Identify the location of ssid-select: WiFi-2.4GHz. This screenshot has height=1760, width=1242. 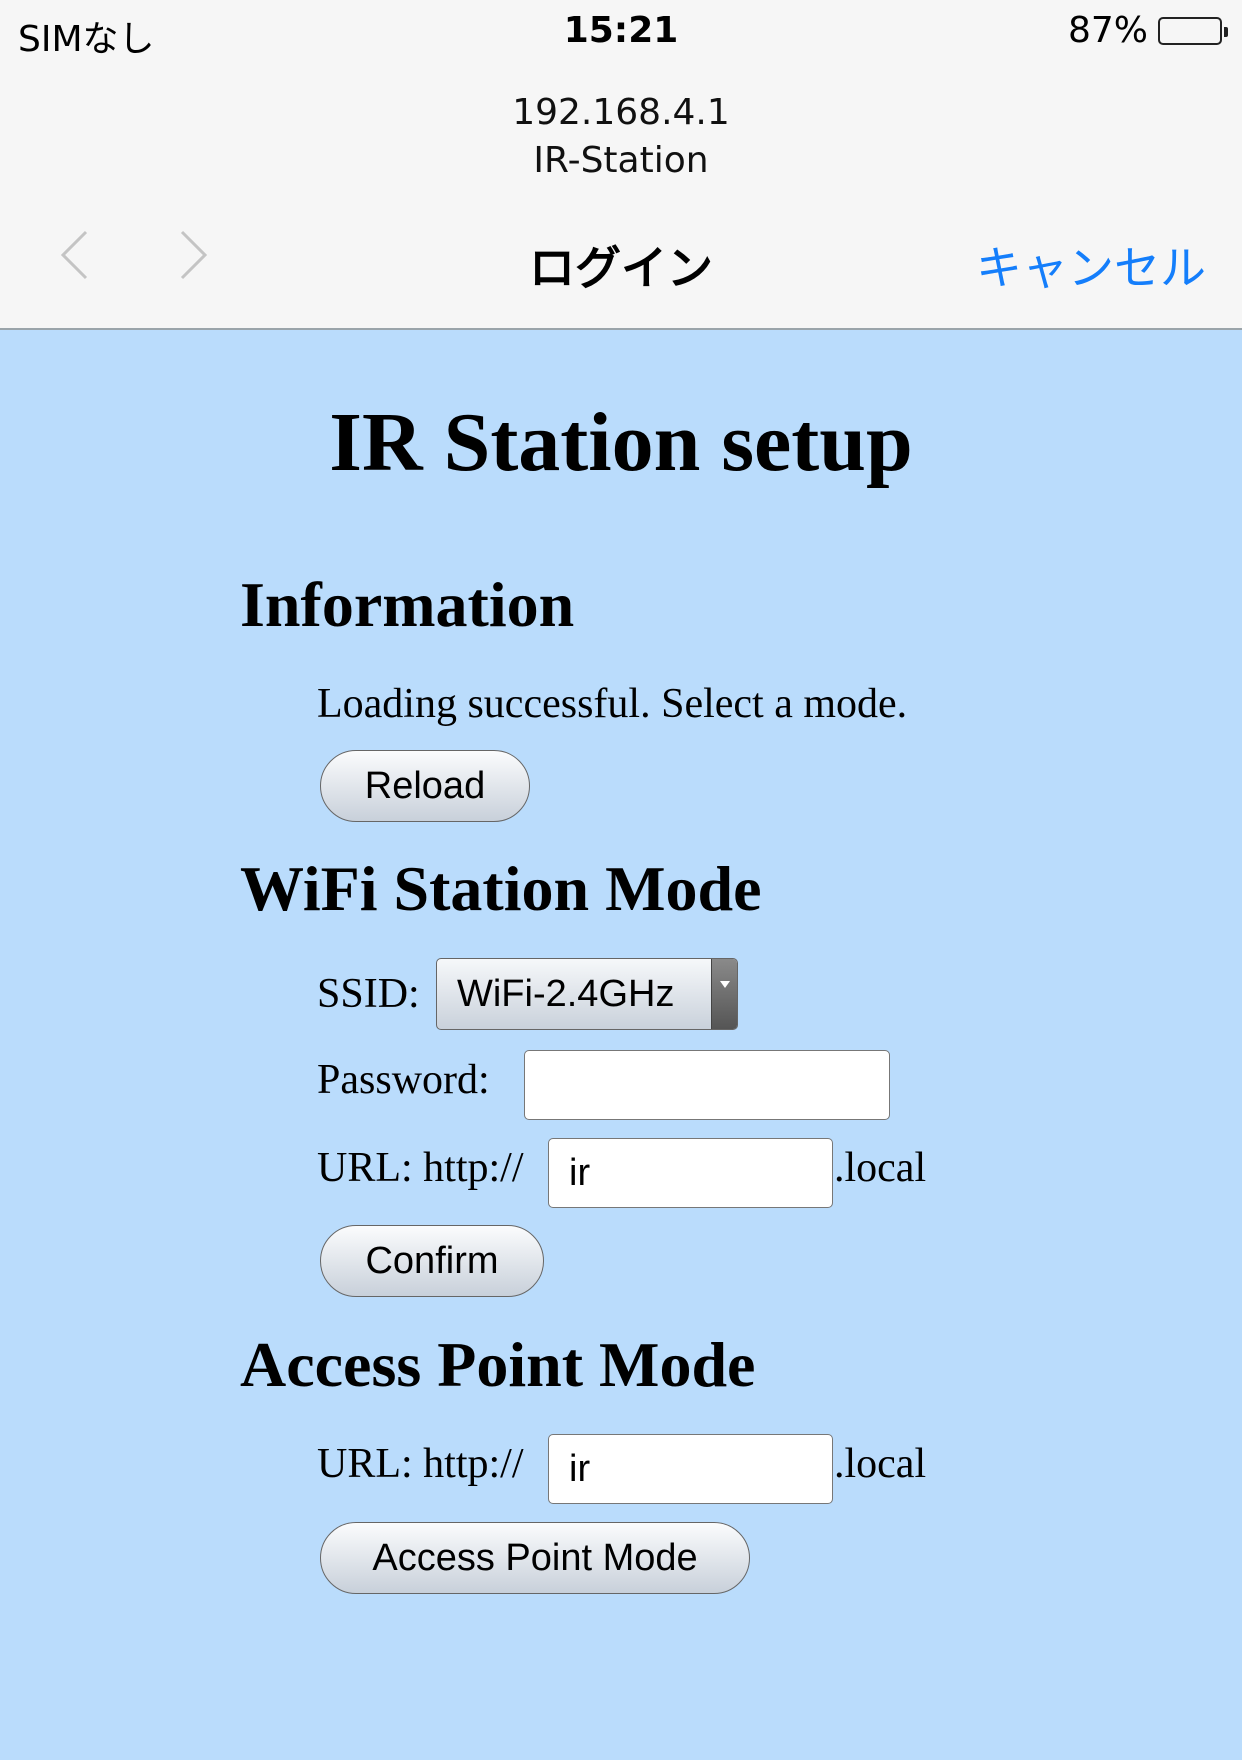
(587, 994).